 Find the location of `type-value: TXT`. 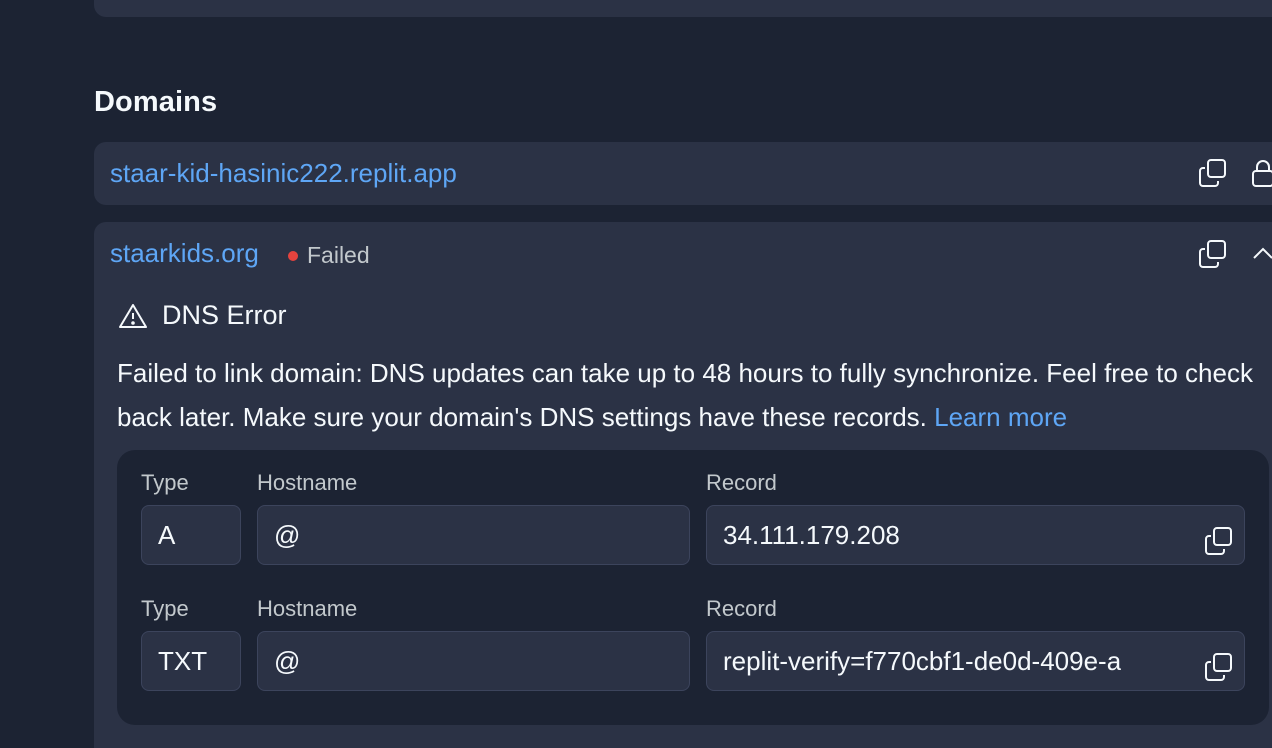

type-value: TXT is located at coordinates (183, 661).